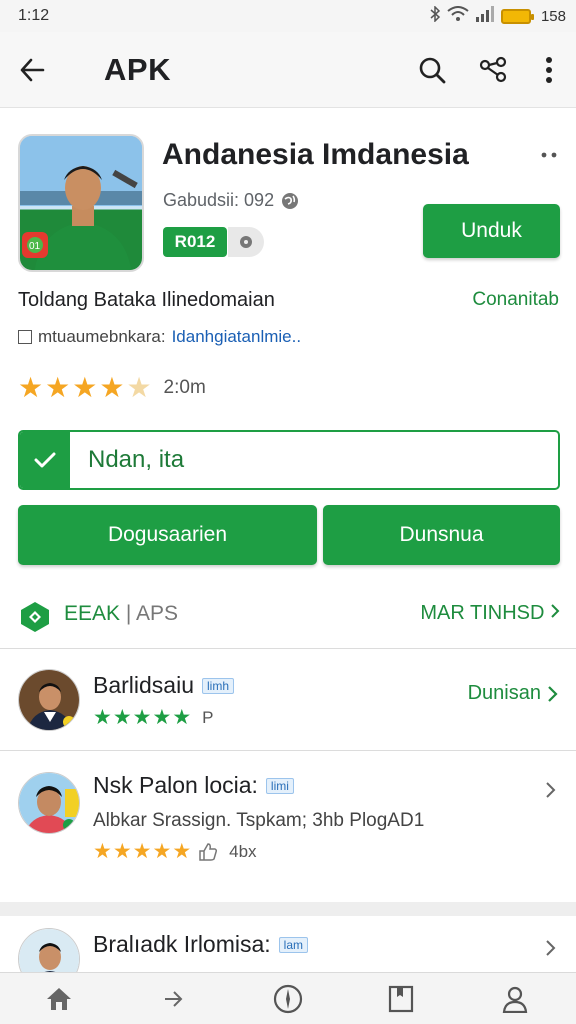 This screenshot has height=1024, width=576. I want to click on item-title: Barlidsaiu limh, so click(164, 685).